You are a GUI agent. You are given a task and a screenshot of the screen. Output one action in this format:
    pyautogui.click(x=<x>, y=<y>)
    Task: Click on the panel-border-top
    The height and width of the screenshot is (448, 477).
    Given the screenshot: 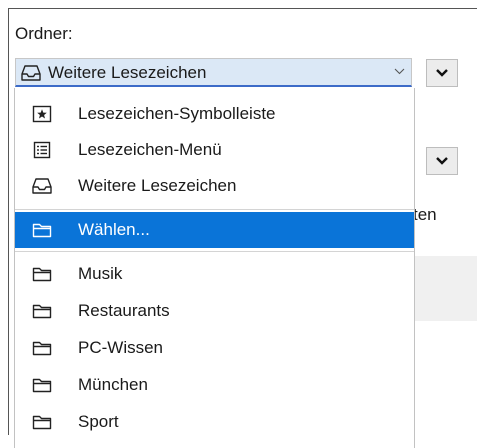 What is the action you would take?
    pyautogui.click(x=242, y=8)
    